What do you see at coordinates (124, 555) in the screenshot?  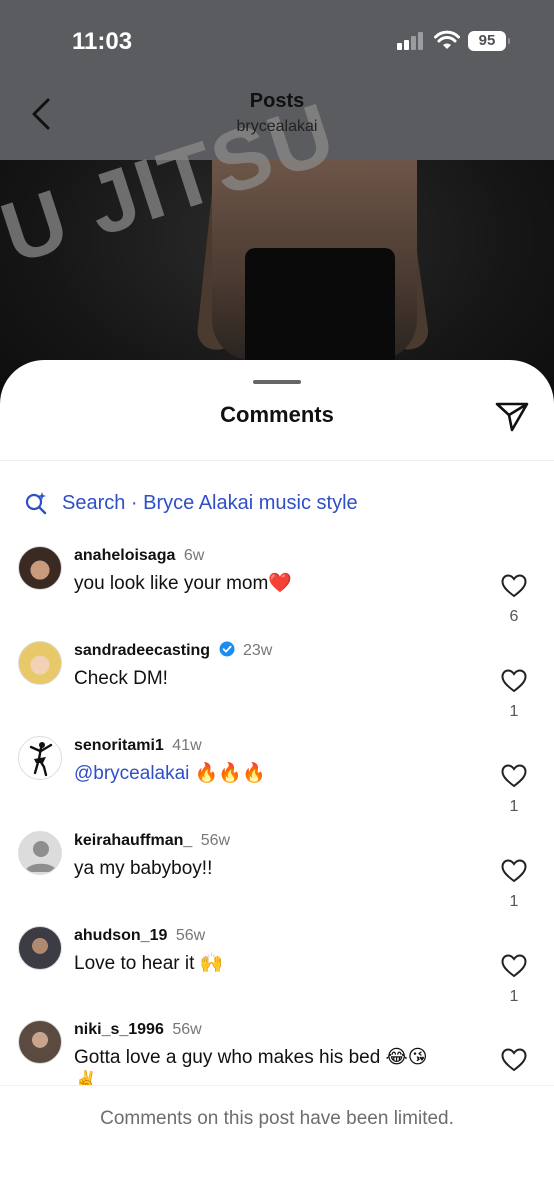 I see `comment-username: anaheloisaga` at bounding box center [124, 555].